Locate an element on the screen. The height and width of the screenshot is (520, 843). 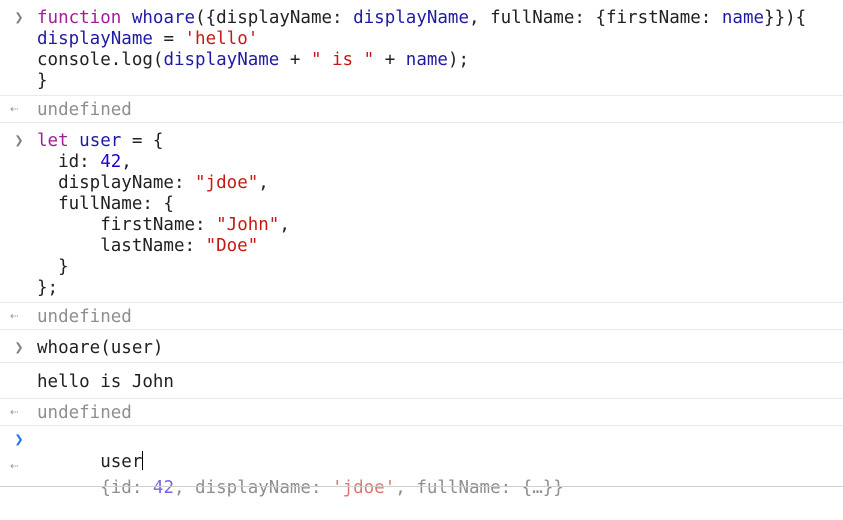
code-line: id: 42, is located at coordinates (440, 162).